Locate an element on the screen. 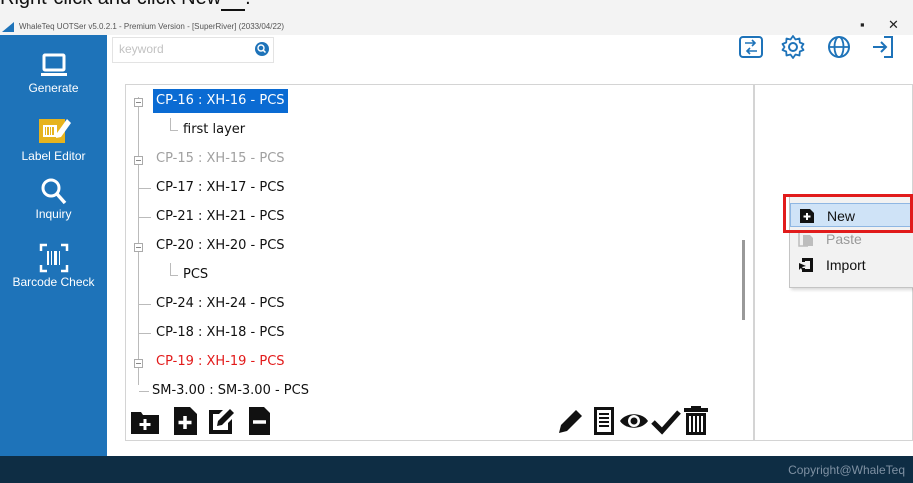 This screenshot has width=913, height=483. tree-node: CP-19 : XH-19 - PCS is located at coordinates (276, 362).